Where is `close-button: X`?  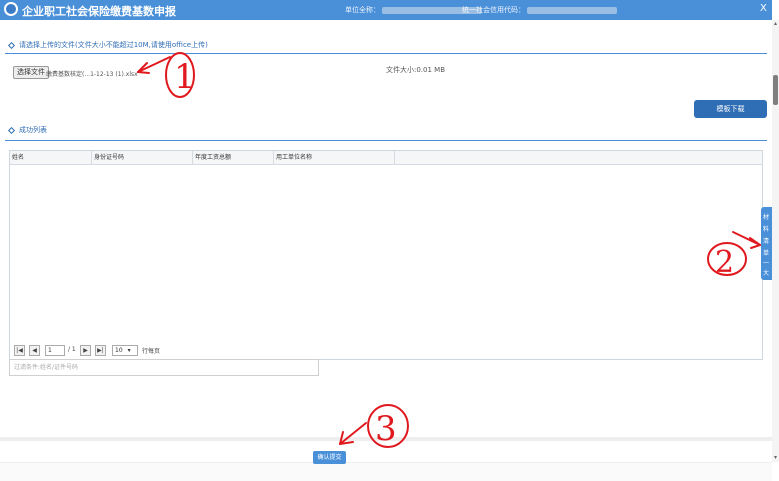
close-button: X is located at coordinates (763, 8).